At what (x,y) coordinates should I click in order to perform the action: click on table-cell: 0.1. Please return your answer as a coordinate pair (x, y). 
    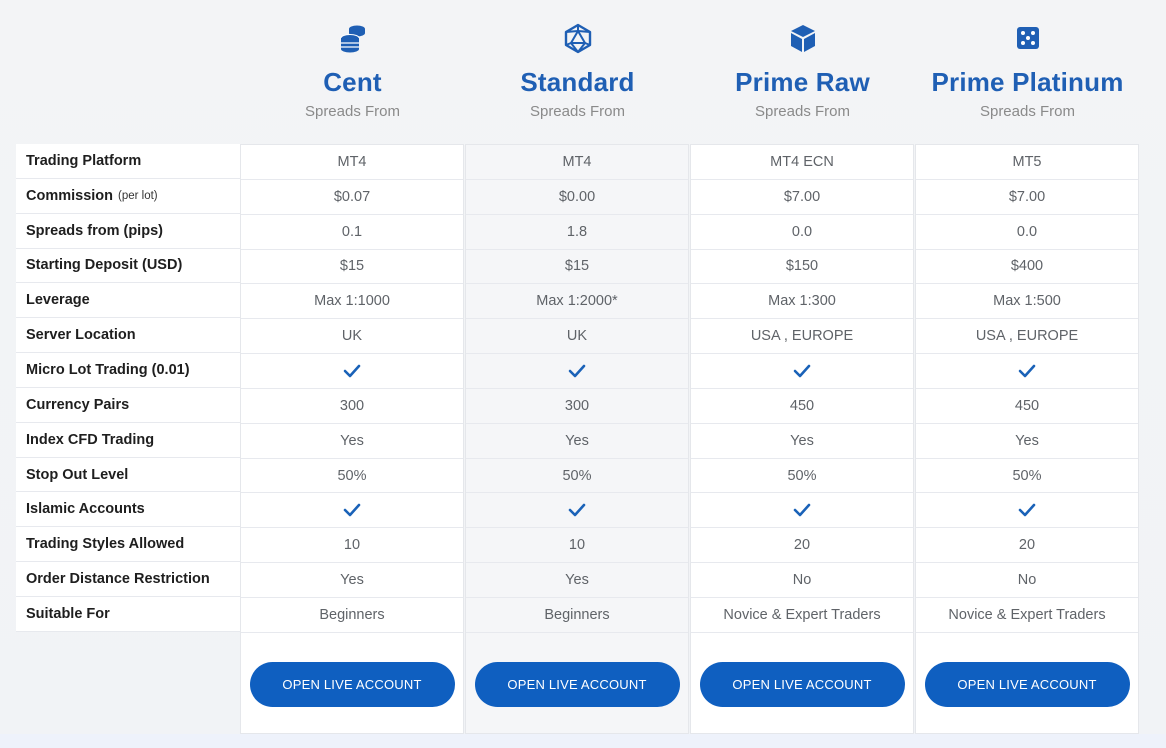
    Looking at the image, I should click on (352, 232).